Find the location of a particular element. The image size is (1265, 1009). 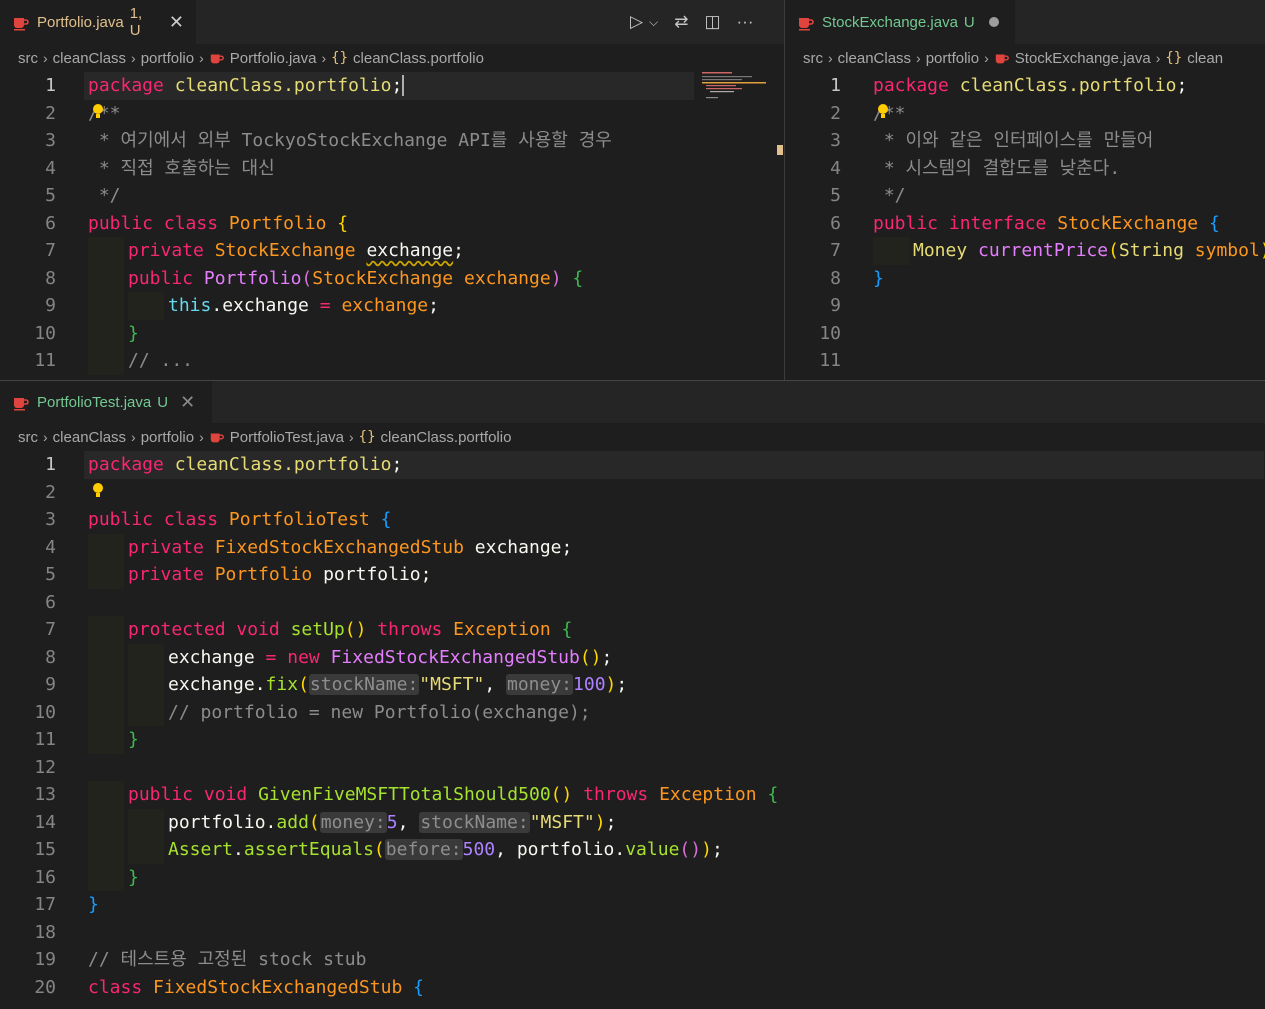

tab-label: Portfolio.java is located at coordinates (80, 22).